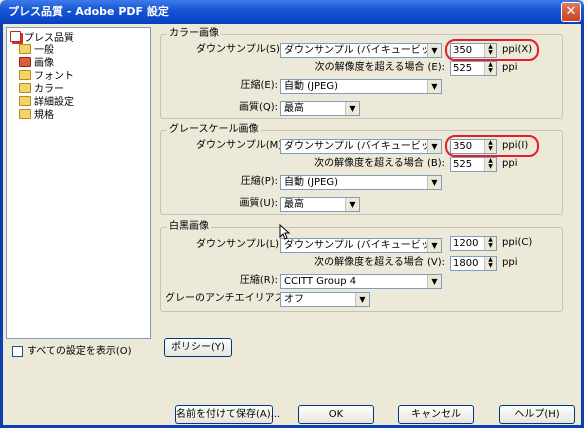 Image resolution: width=584 pixels, height=428 pixels. I want to click on input-value: 1800, so click(466, 263).